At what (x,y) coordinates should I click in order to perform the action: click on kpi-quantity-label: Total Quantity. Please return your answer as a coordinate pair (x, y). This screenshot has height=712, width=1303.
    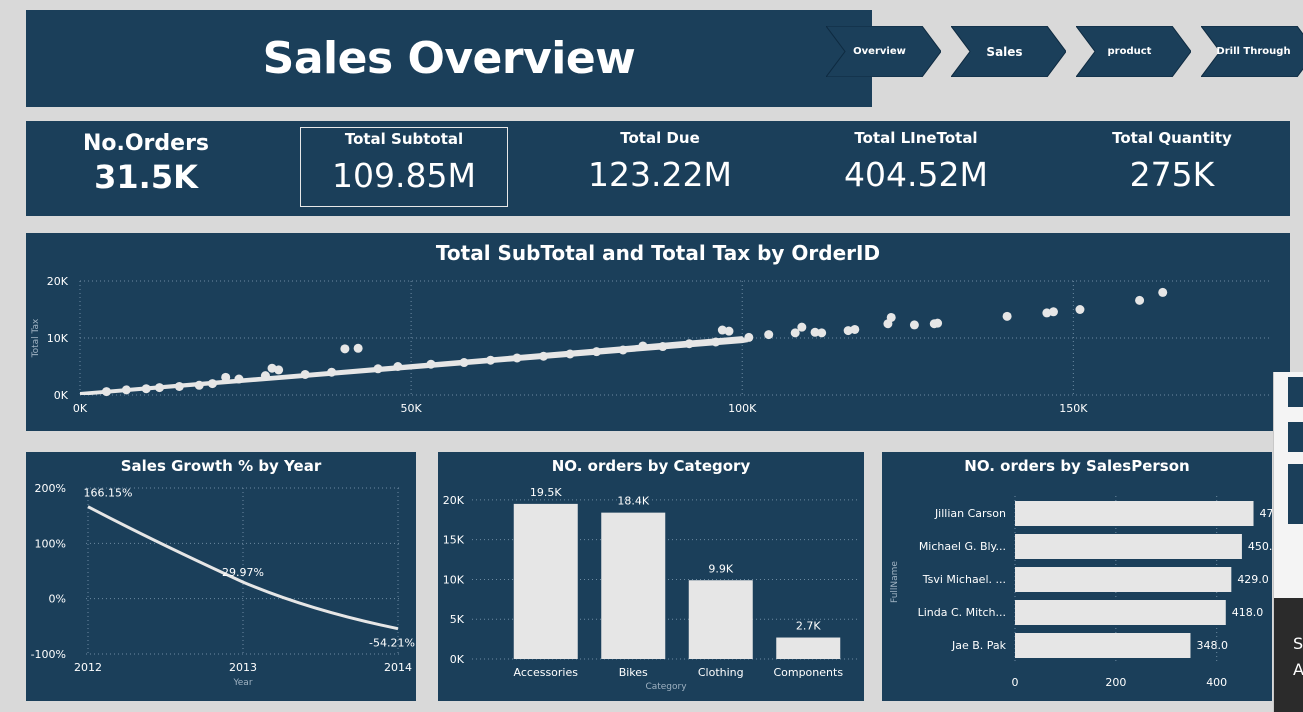
    Looking at the image, I should click on (1172, 138).